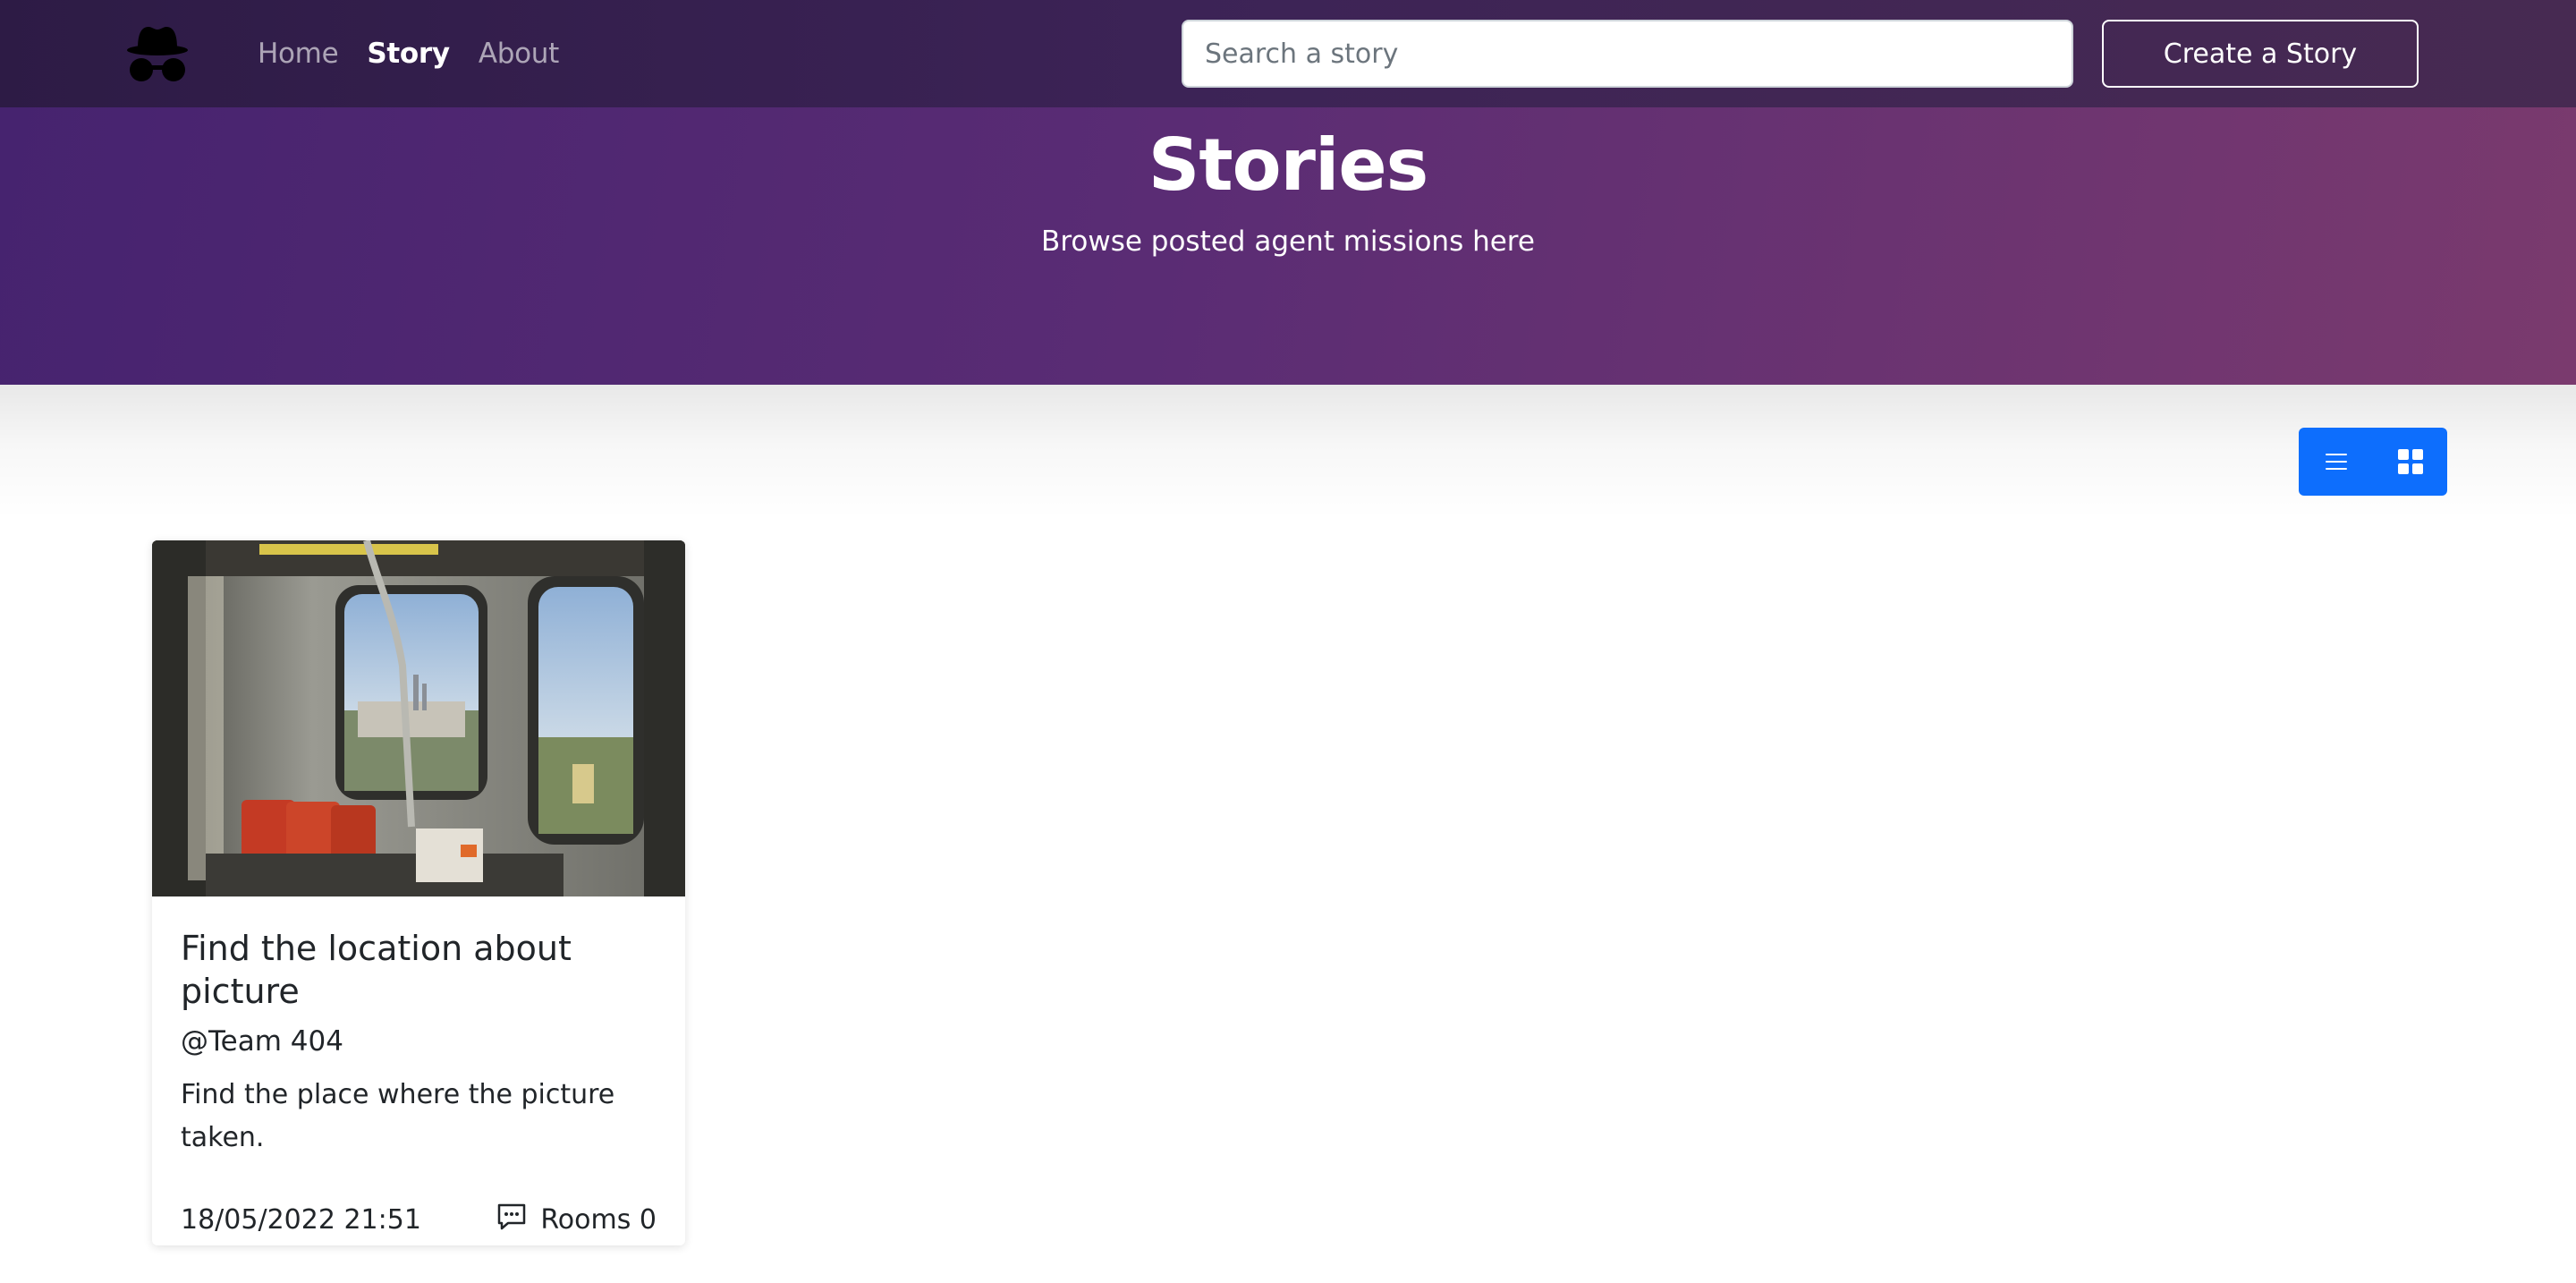  Describe the element at coordinates (418, 718) in the screenshot. I see `story-image` at that location.